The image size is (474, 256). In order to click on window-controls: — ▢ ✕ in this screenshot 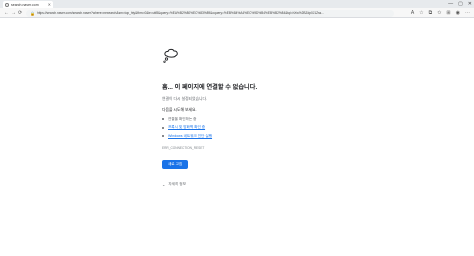, I will do `click(460, 4)`.